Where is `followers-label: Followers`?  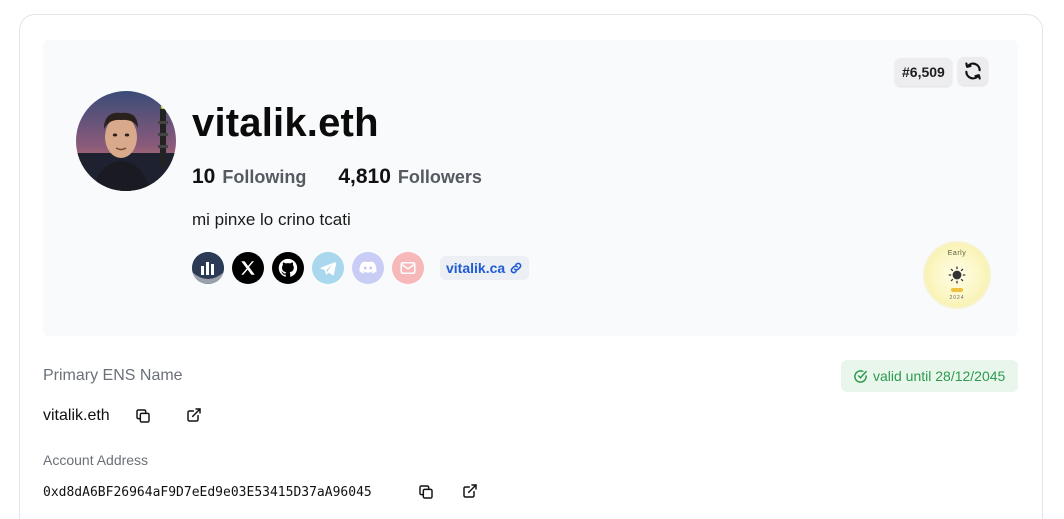
followers-label: Followers is located at coordinates (440, 177).